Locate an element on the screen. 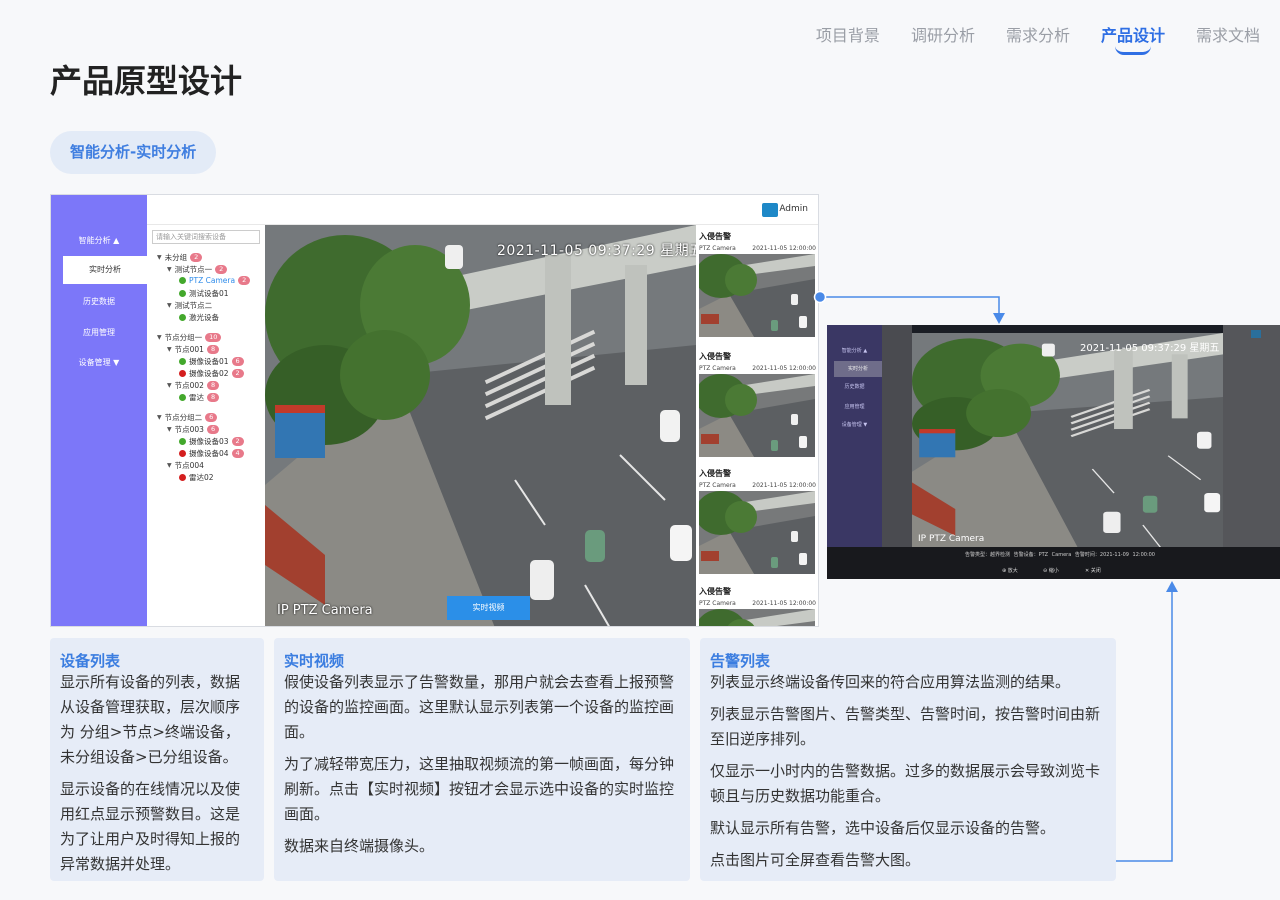 This screenshot has width=1280, height=900. tree-row-device: 摄像设备04 4 is located at coordinates (211, 453).